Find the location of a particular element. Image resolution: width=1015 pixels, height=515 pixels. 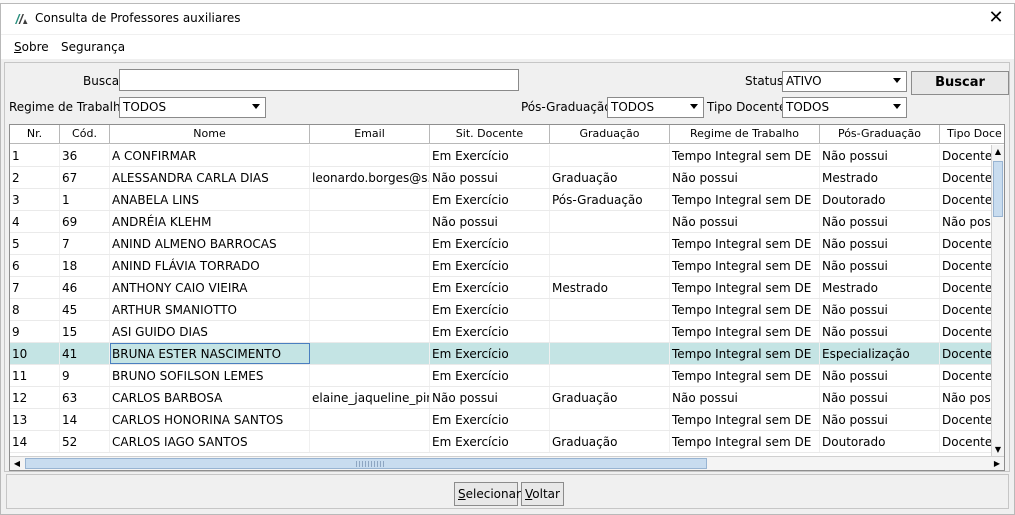

header-col-regime: Regime de Trabalho is located at coordinates (745, 134).